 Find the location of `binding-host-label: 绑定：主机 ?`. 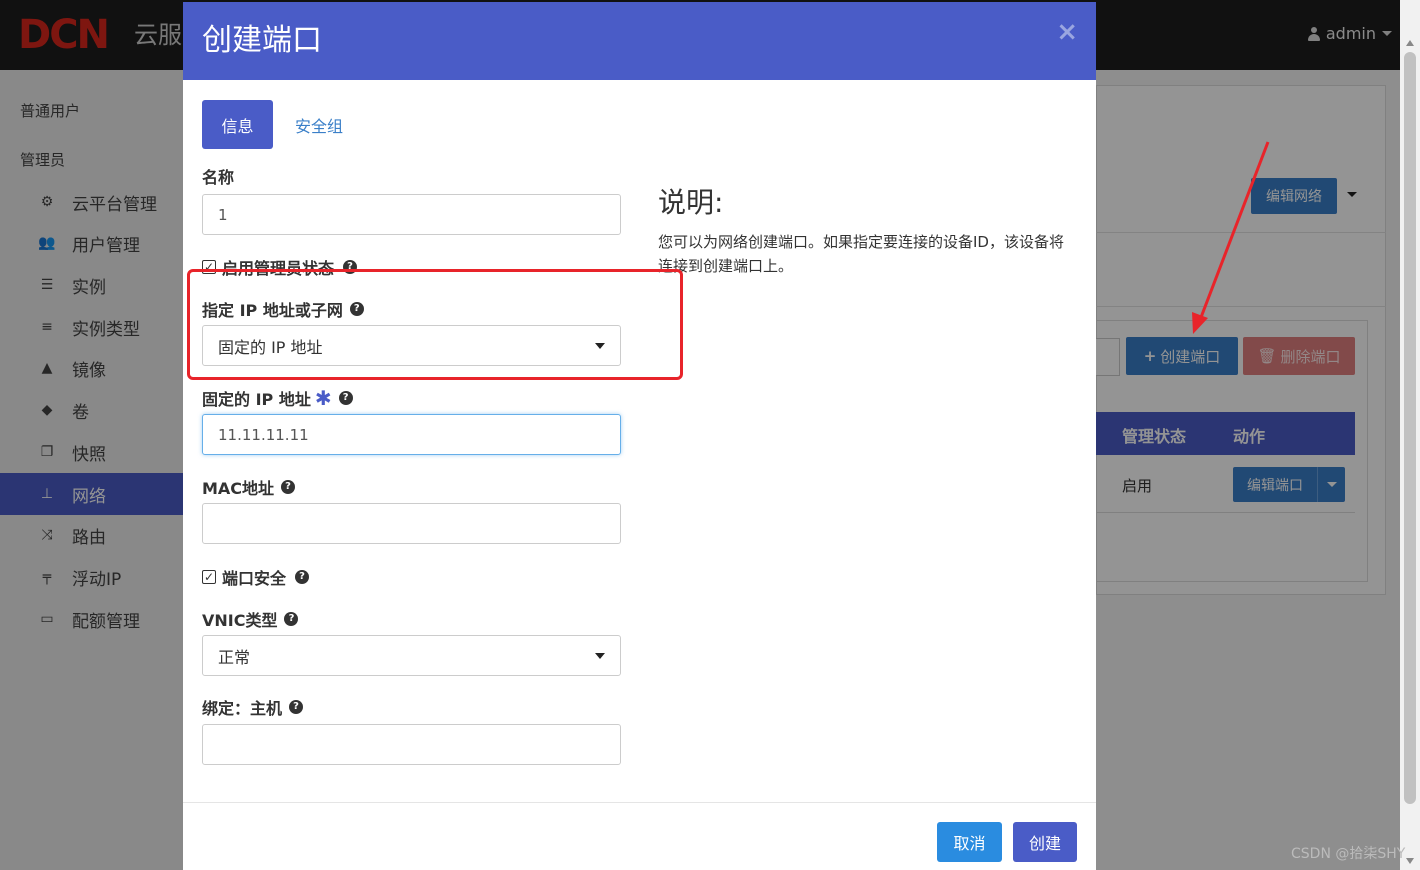

binding-host-label: 绑定：主机 ? is located at coordinates (253, 707).